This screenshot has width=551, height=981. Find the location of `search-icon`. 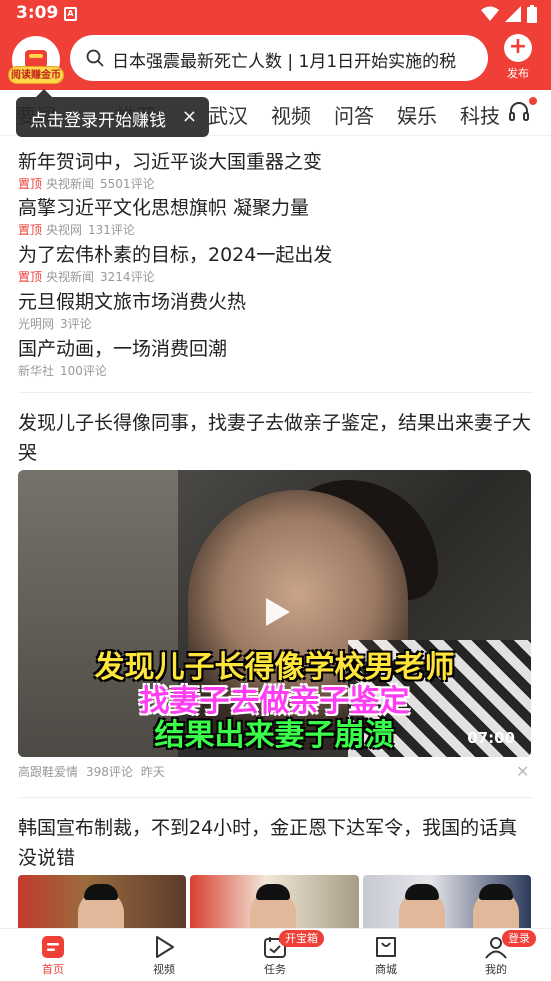

search-icon is located at coordinates (95, 58).